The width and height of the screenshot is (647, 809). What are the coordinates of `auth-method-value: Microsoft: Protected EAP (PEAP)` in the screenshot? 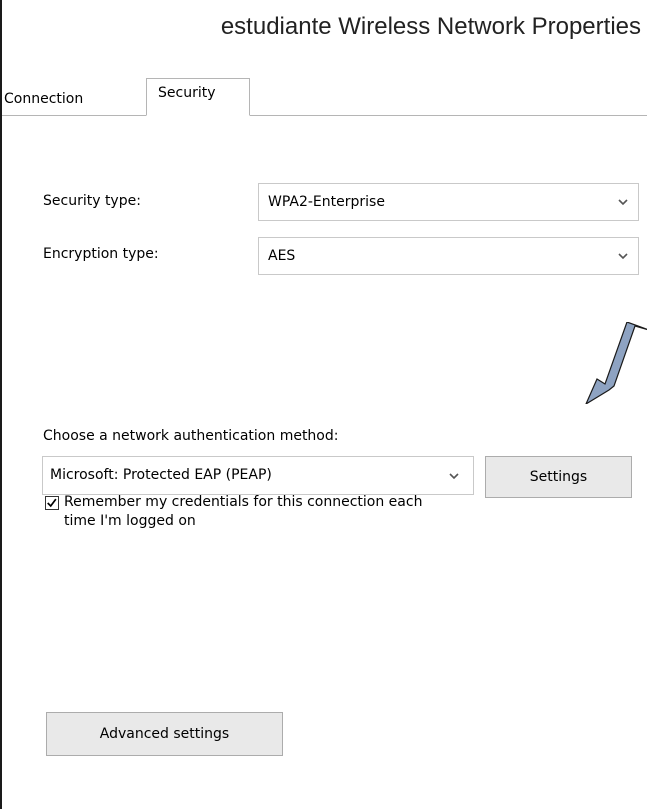 It's located at (161, 475).